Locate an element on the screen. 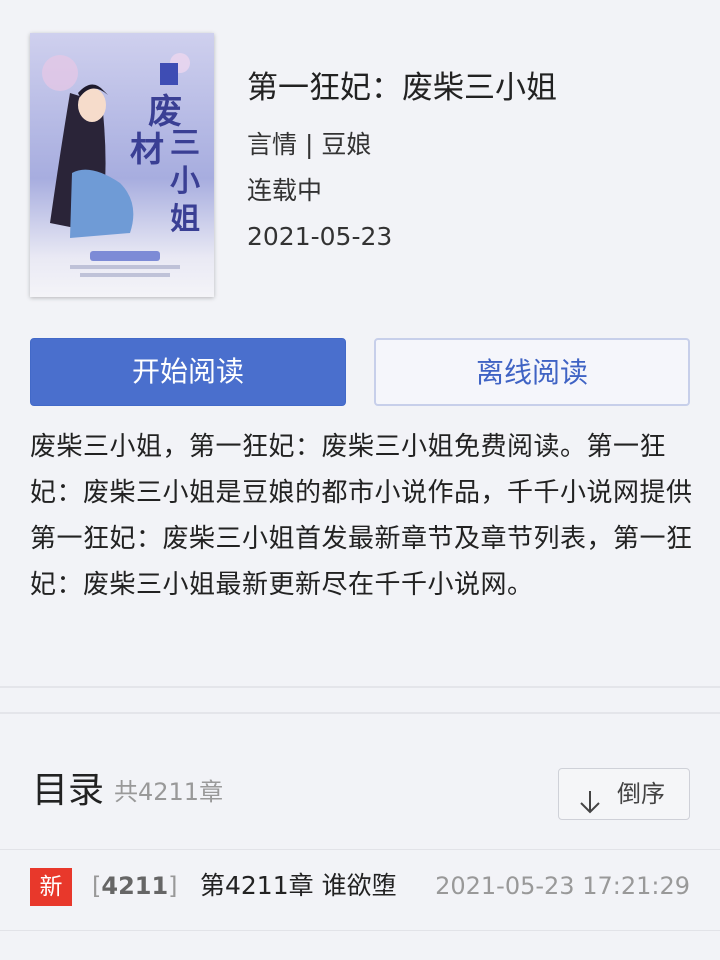 The height and width of the screenshot is (960, 720). book-title: 第一狂妃：废柴三小姐 is located at coordinates (402, 88).